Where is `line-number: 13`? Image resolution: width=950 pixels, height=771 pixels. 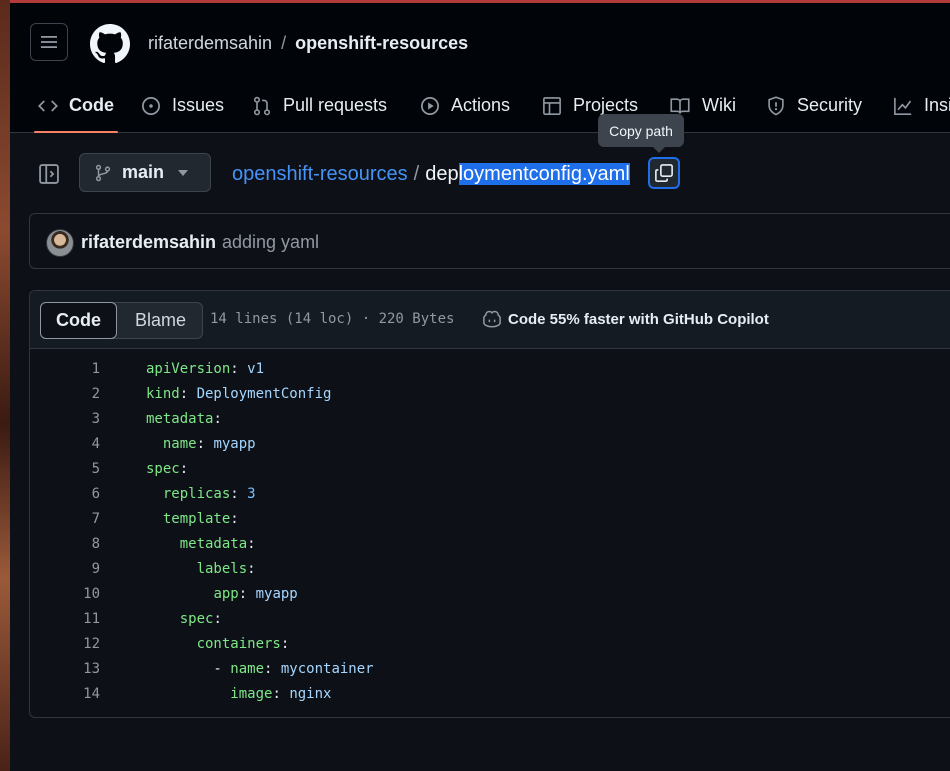 line-number: 13 is located at coordinates (85, 669).